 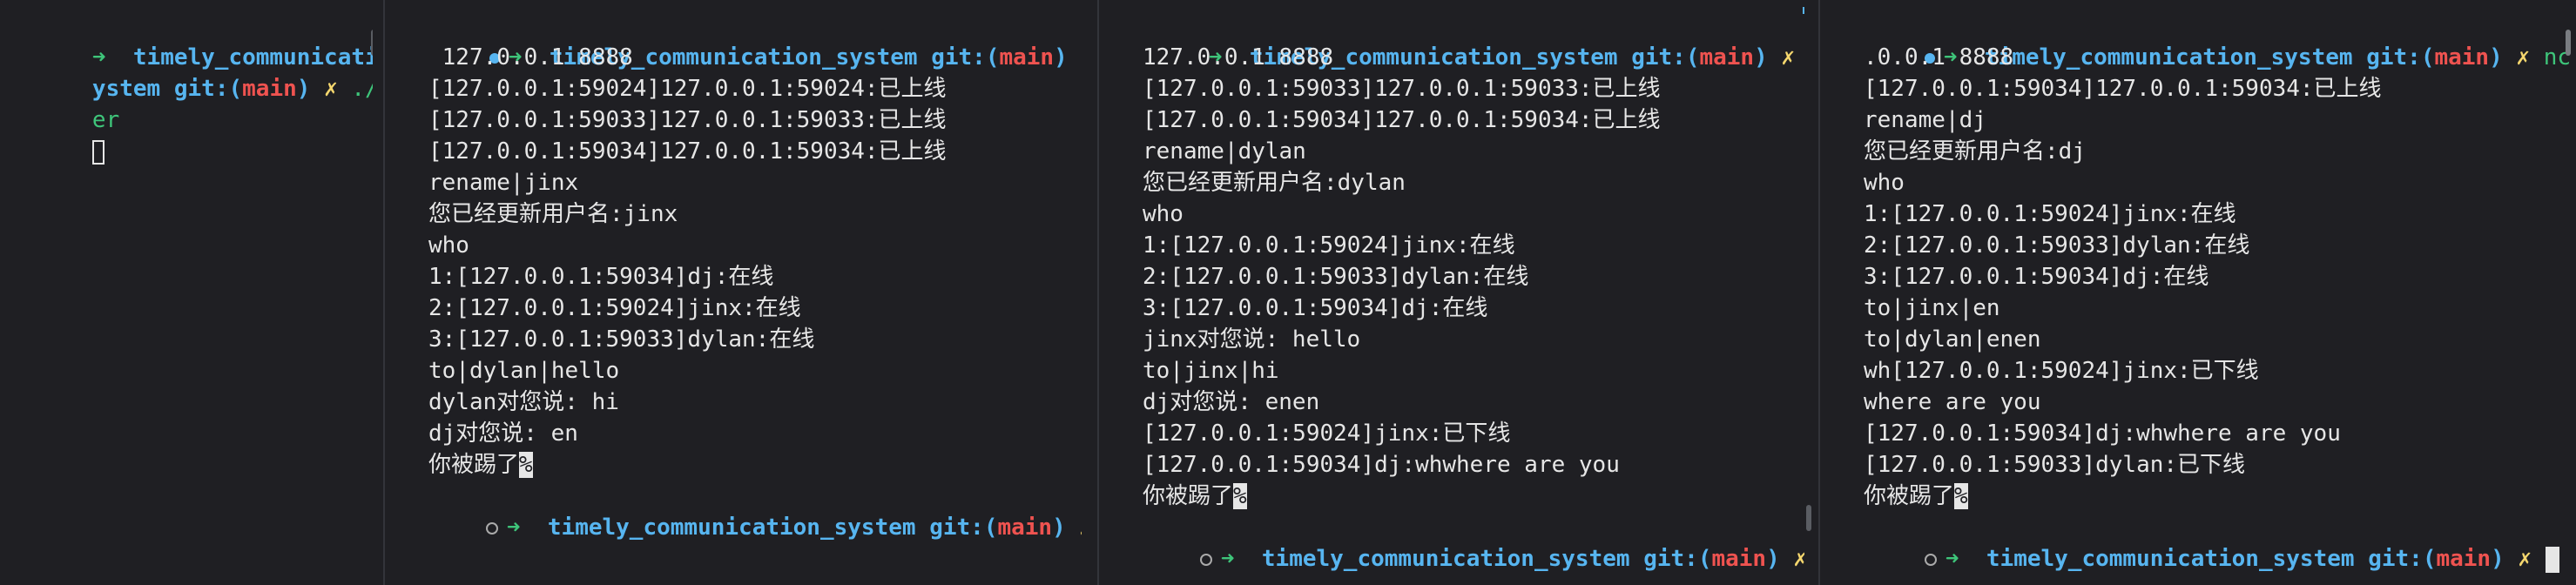 I want to click on git-branch: main, so click(x=269, y=89).